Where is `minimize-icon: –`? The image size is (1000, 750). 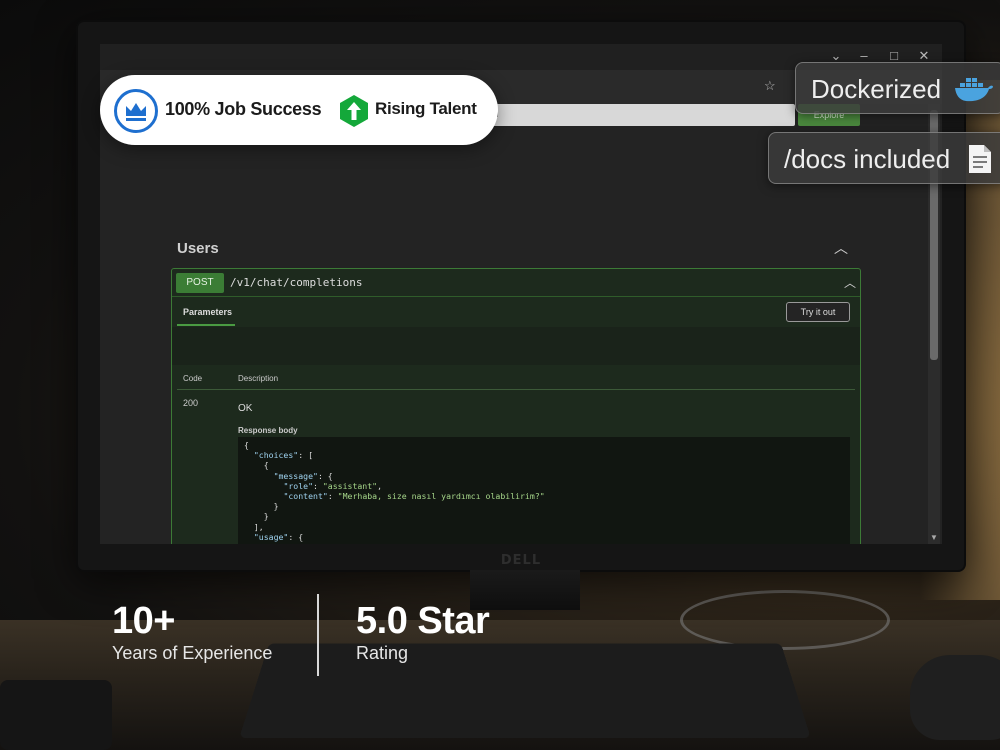
minimize-icon: – is located at coordinates (864, 55).